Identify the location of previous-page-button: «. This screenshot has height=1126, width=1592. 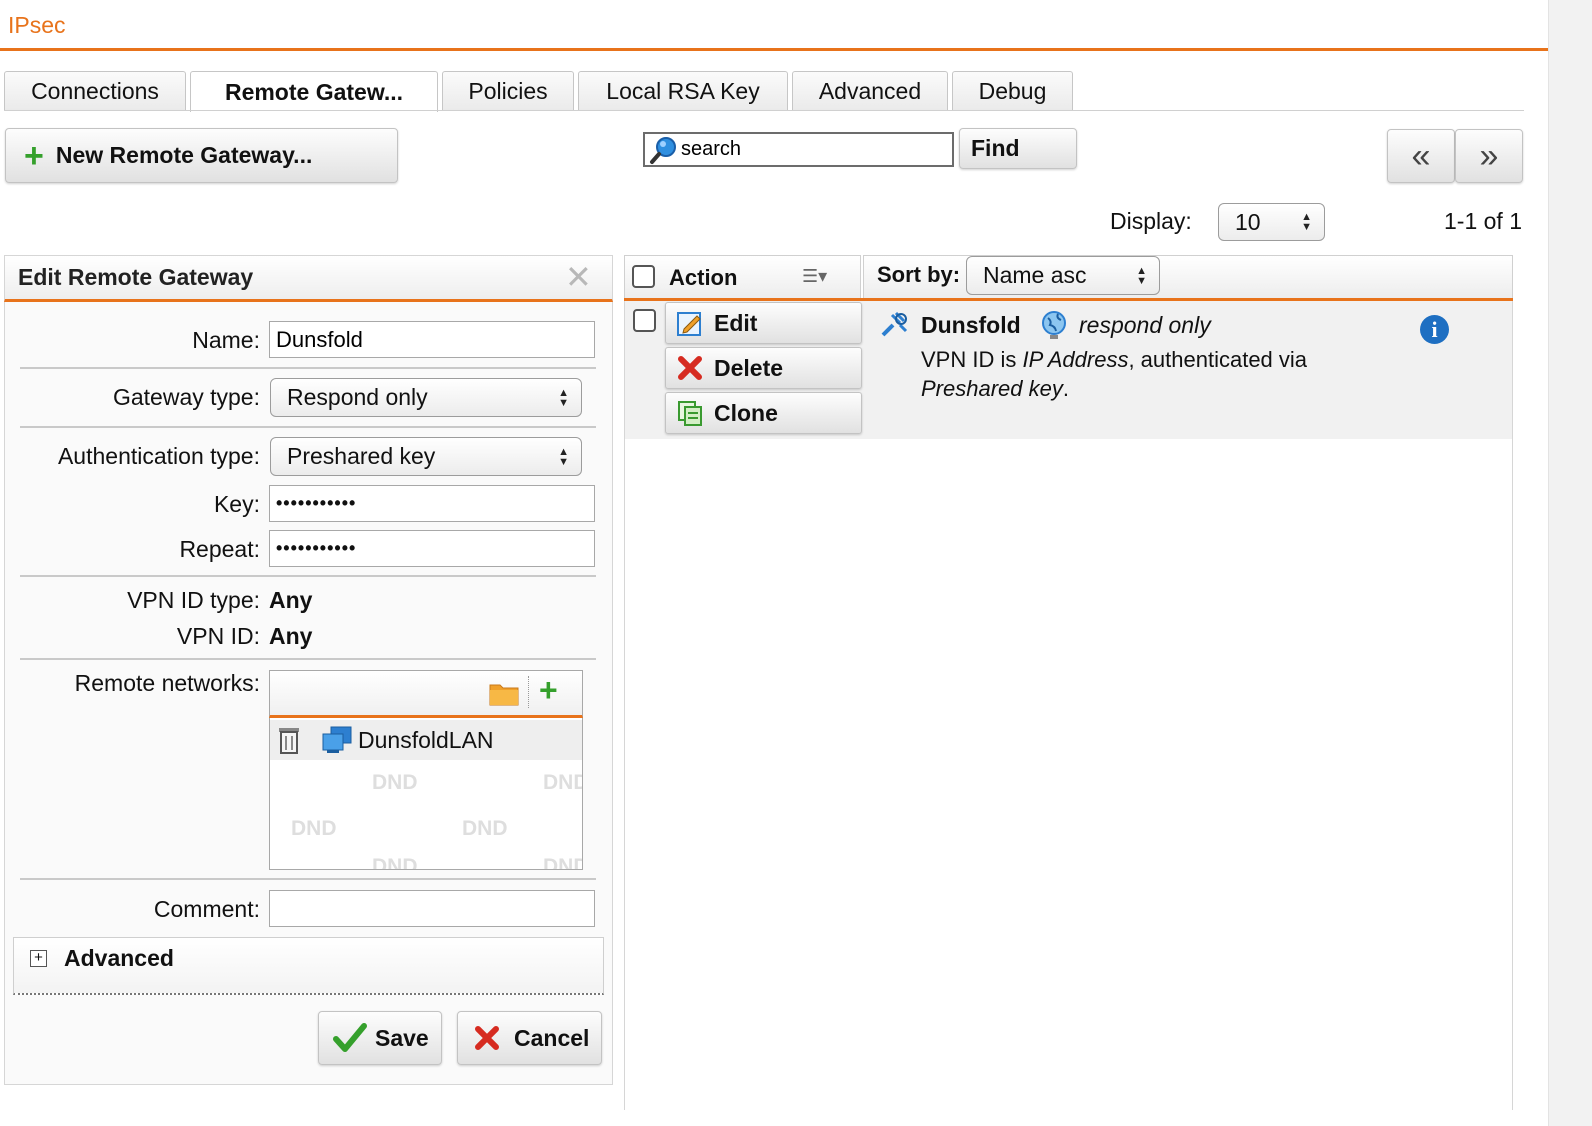
(1421, 156).